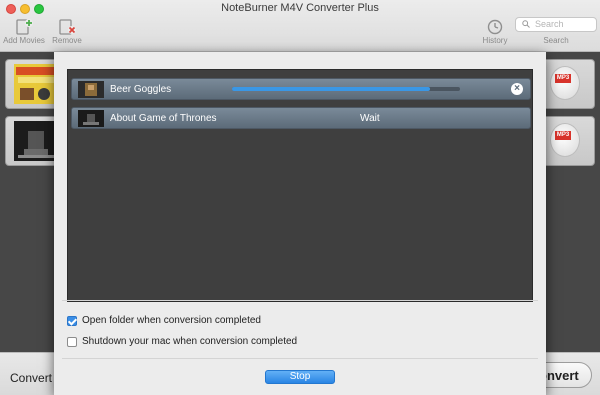 Image resolution: width=600 pixels, height=395 pixels. What do you see at coordinates (549, 24) in the screenshot?
I see `search-placeholder: Search` at bounding box center [549, 24].